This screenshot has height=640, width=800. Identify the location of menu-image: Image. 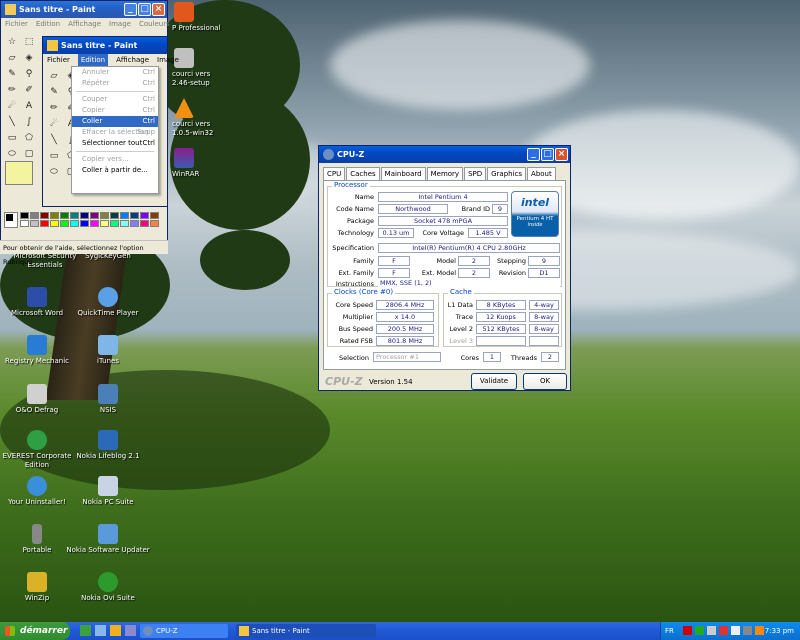
(120, 24).